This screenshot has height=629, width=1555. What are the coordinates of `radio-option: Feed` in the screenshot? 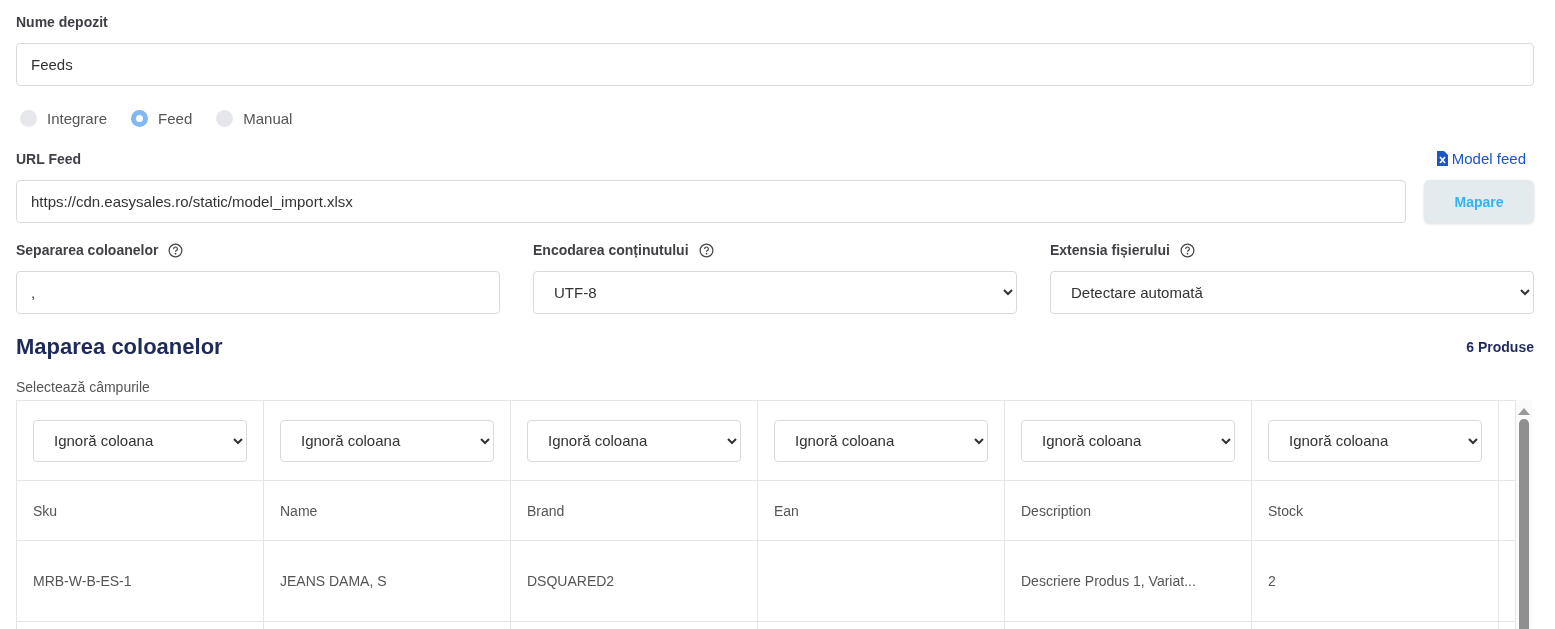 It's located at (162, 118).